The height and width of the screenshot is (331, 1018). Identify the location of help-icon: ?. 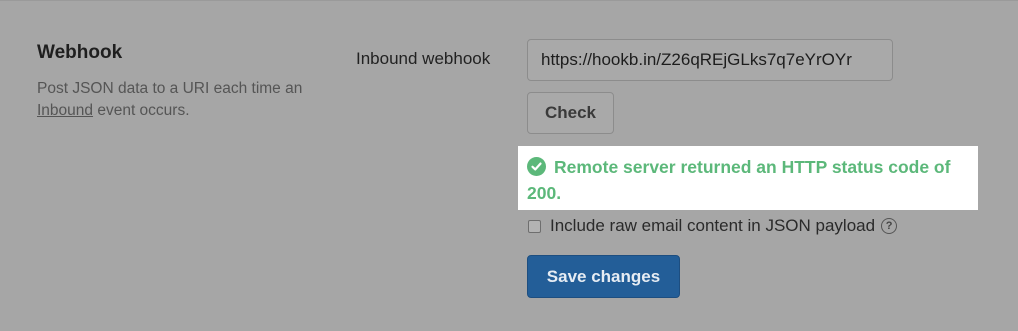
(889, 226).